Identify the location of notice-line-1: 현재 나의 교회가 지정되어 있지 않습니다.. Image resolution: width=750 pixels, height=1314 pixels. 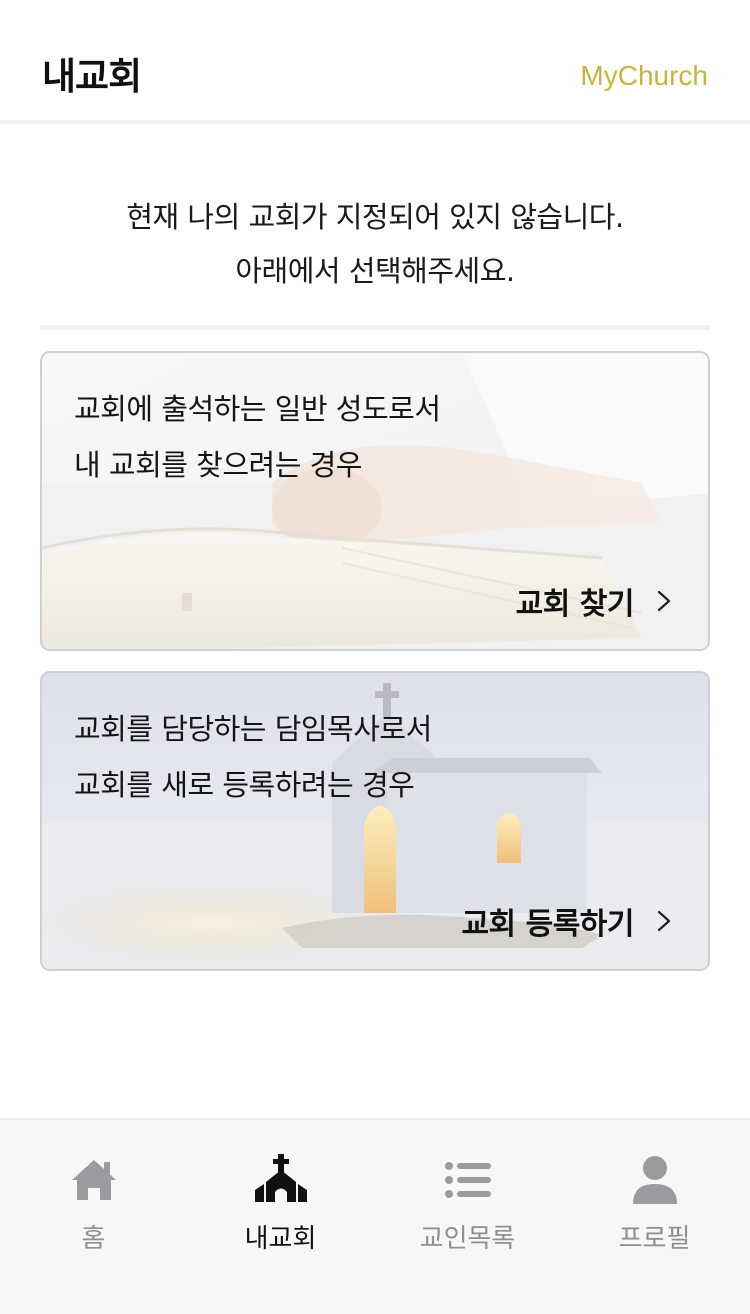
(375, 217).